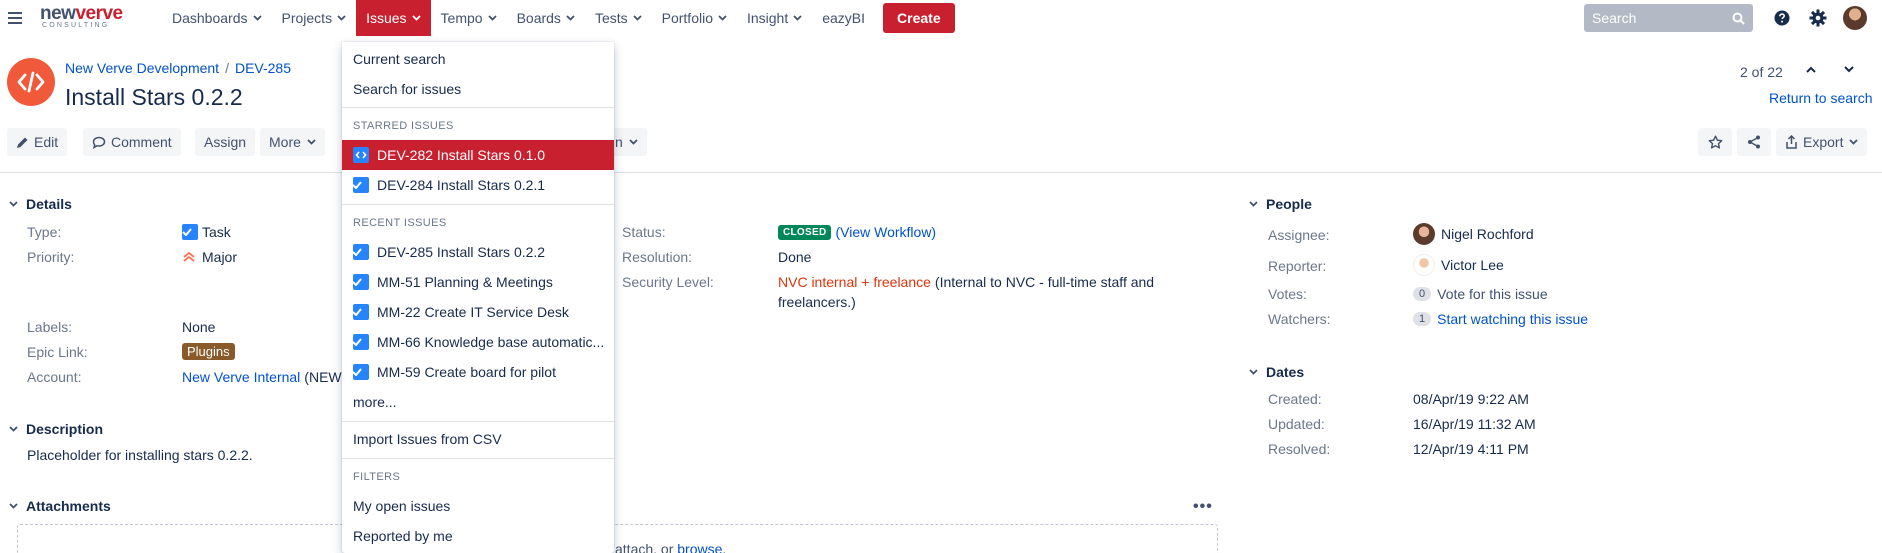 The height and width of the screenshot is (553, 1882). What do you see at coordinates (461, 185) in the screenshot?
I see `starred-issue-label: DEV-284 Install Stars 0.2.1` at bounding box center [461, 185].